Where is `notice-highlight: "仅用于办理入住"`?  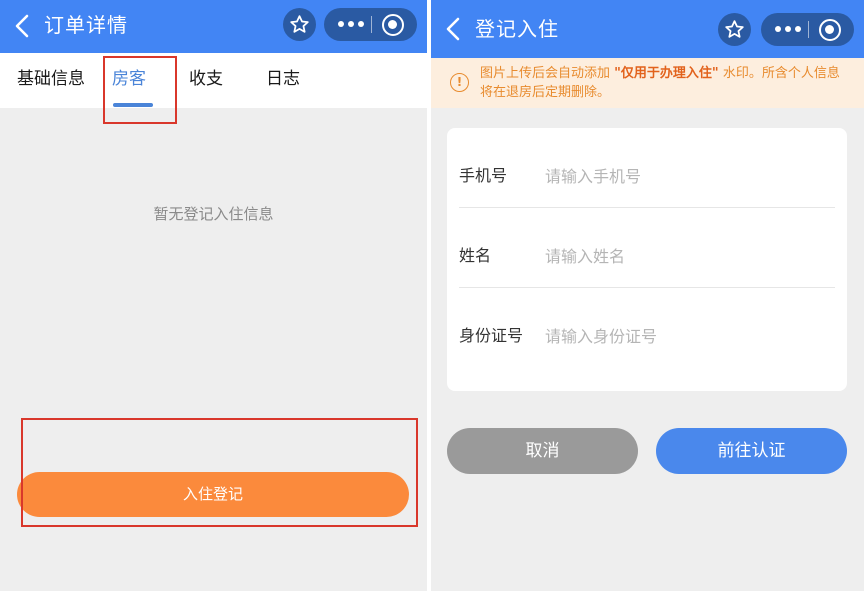 notice-highlight: "仅用于办理入住" is located at coordinates (666, 73).